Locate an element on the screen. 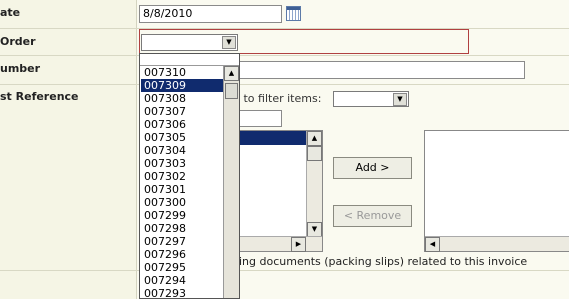  filter-dropdown: ▼ is located at coordinates (371, 99).